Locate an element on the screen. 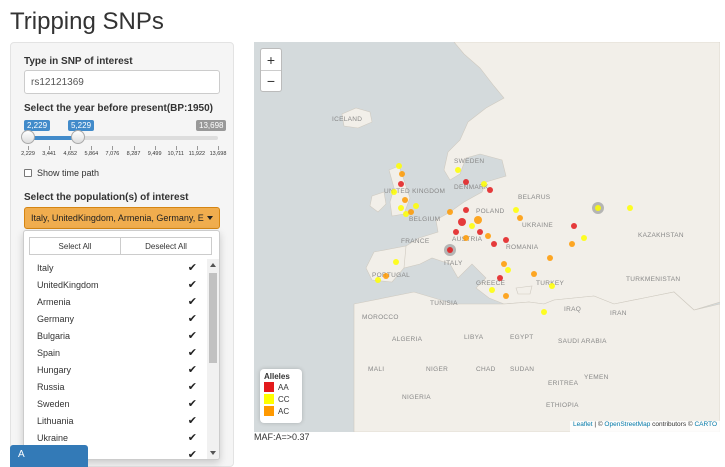 The width and height of the screenshot is (725, 467). population-option: Russia ✔ is located at coordinates (115, 386).